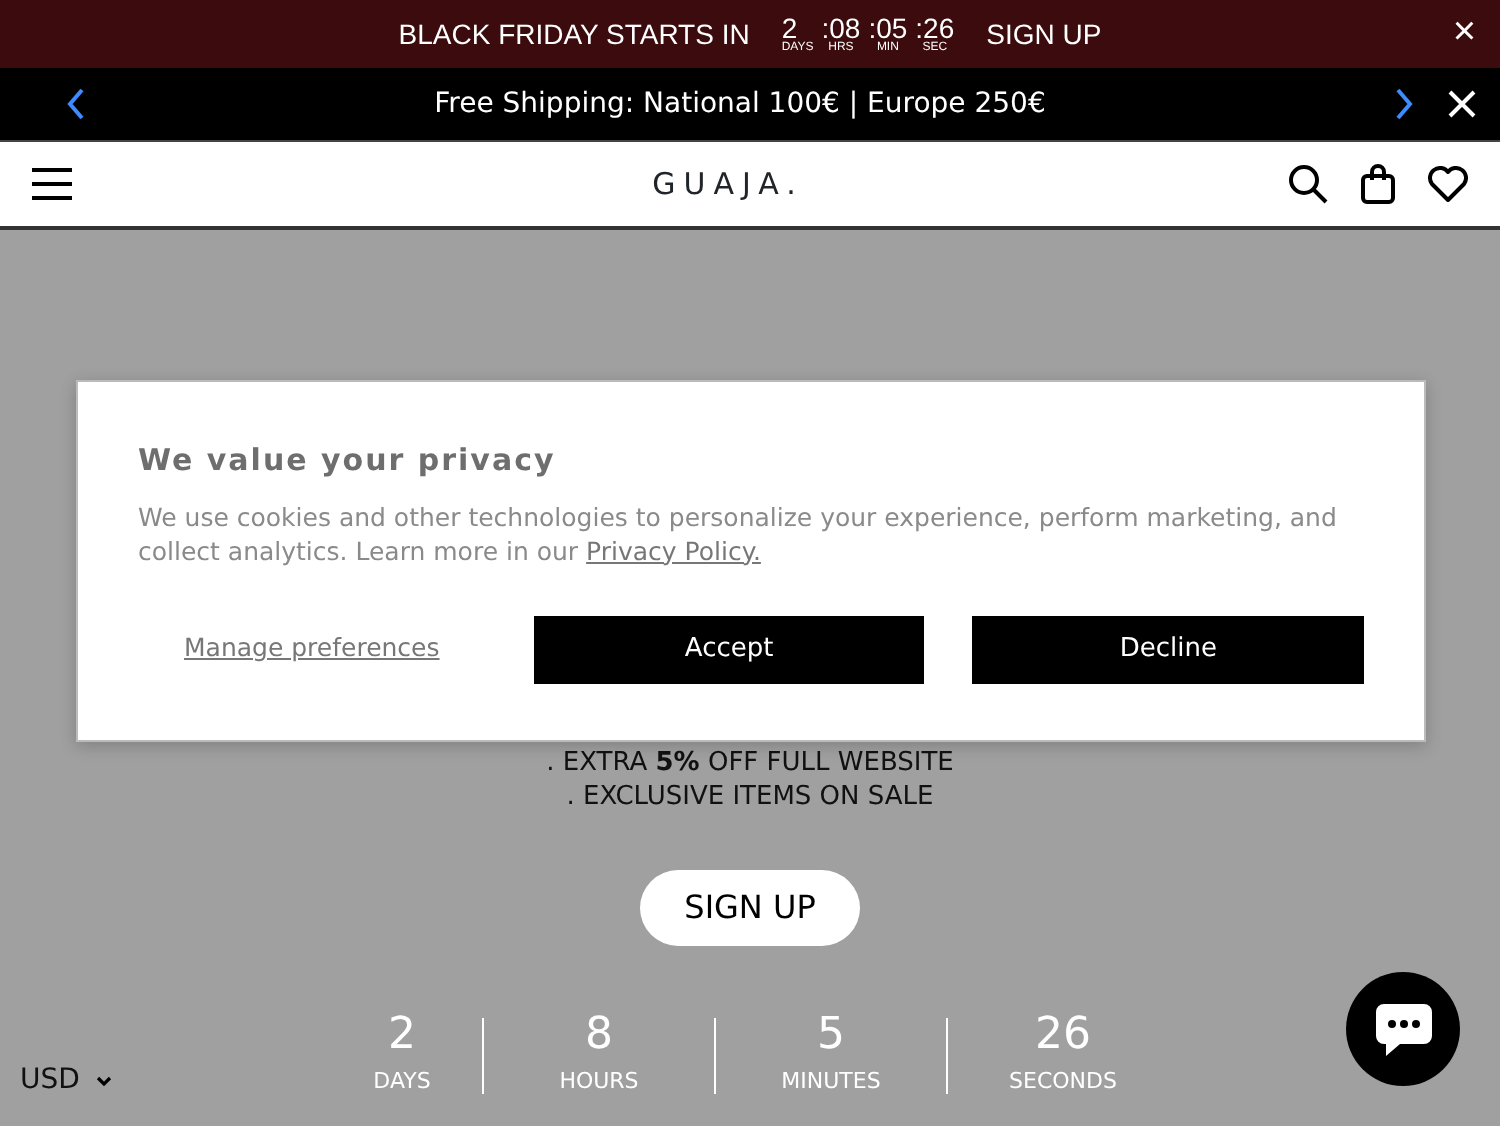 The width and height of the screenshot is (1500, 1126). What do you see at coordinates (841, 28) in the screenshot?
I see `countdown-value: :08` at bounding box center [841, 28].